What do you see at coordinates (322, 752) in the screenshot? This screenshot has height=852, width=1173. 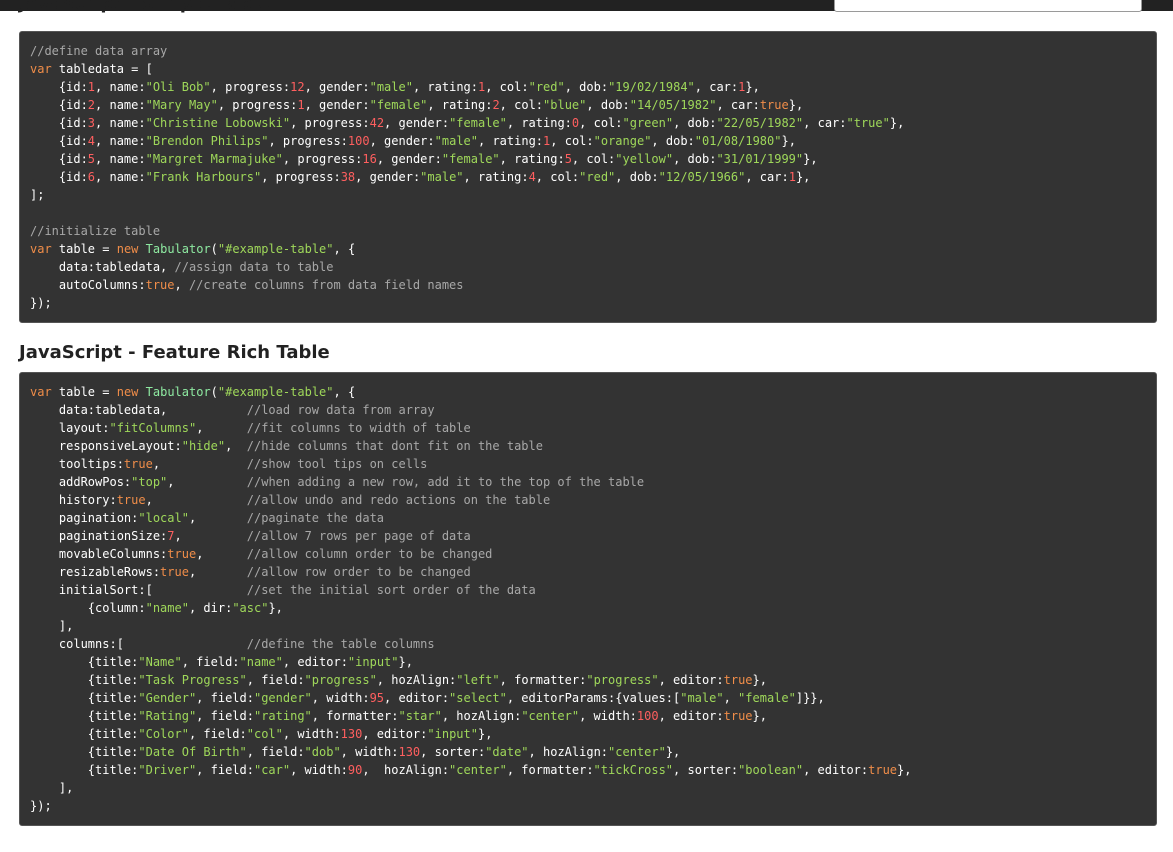 I see `code-string: "dob"` at bounding box center [322, 752].